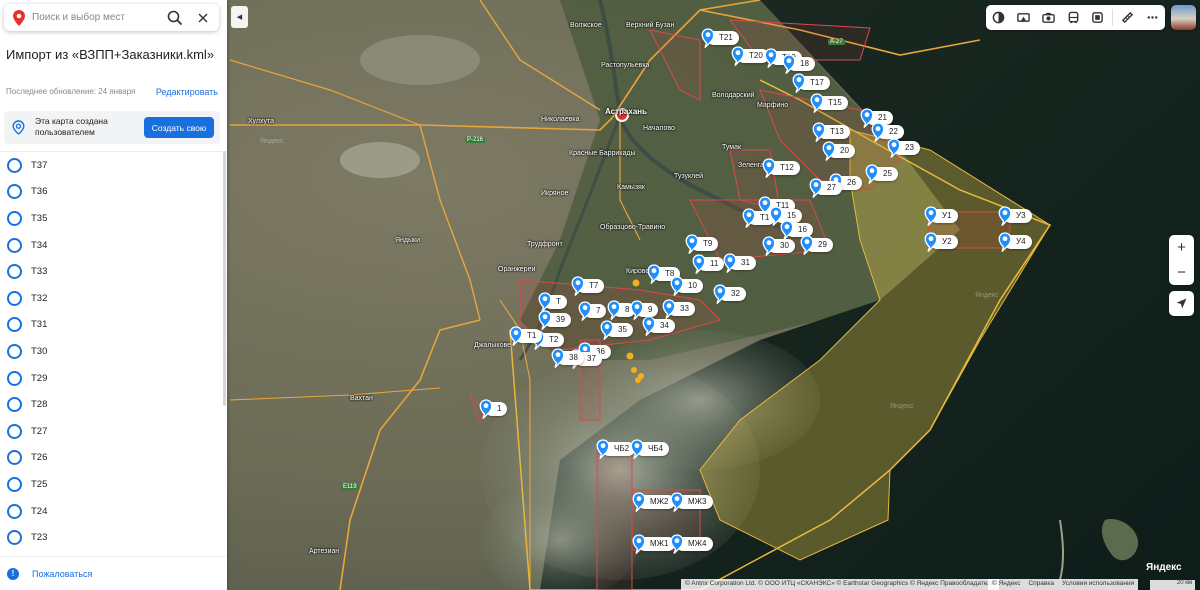 The width and height of the screenshot is (1200, 590). I want to click on map-place-label: Марфино, so click(773, 105).